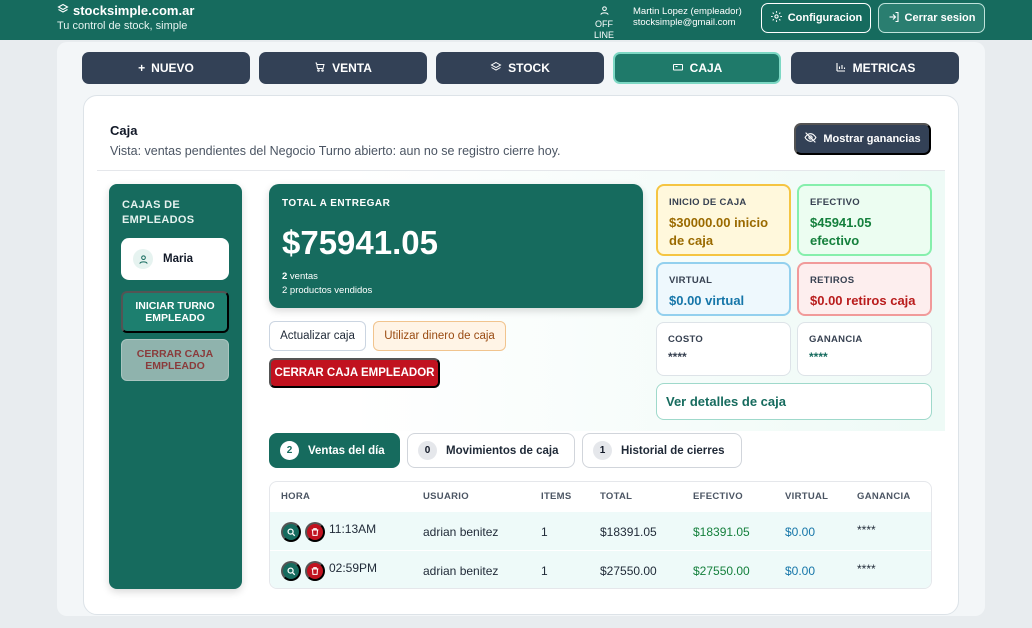  Describe the element at coordinates (343, 68) in the screenshot. I see `nav-venta-button: VENTA` at that location.